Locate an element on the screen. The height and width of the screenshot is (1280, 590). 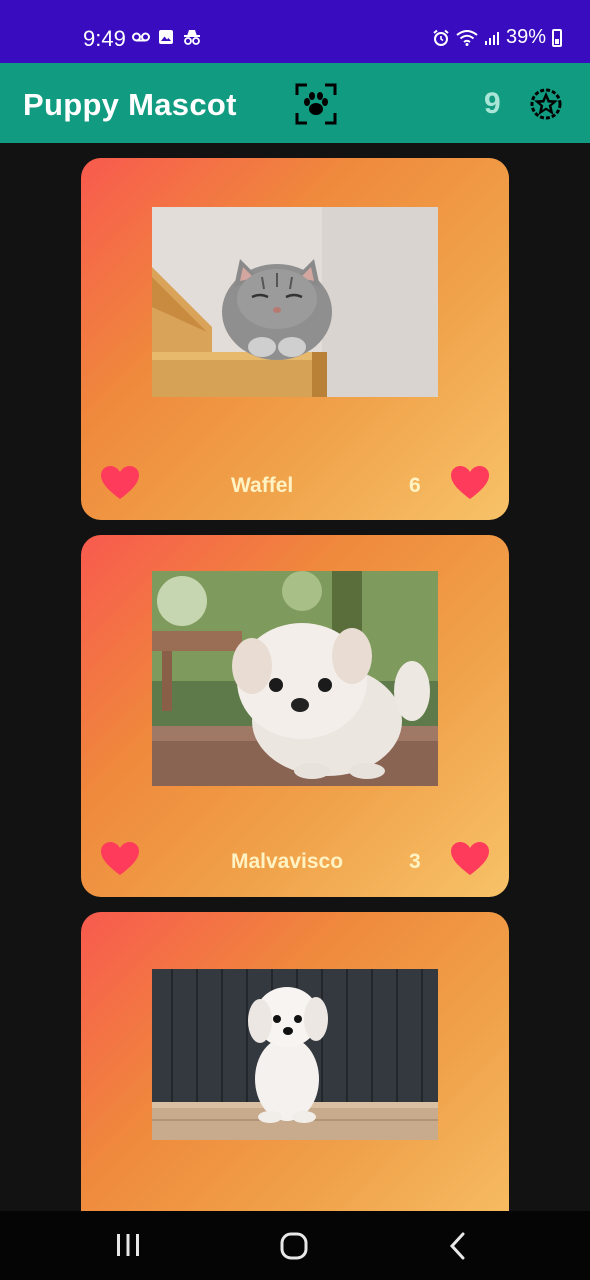
app-title: Puppy Mascot is located at coordinates (130, 104).